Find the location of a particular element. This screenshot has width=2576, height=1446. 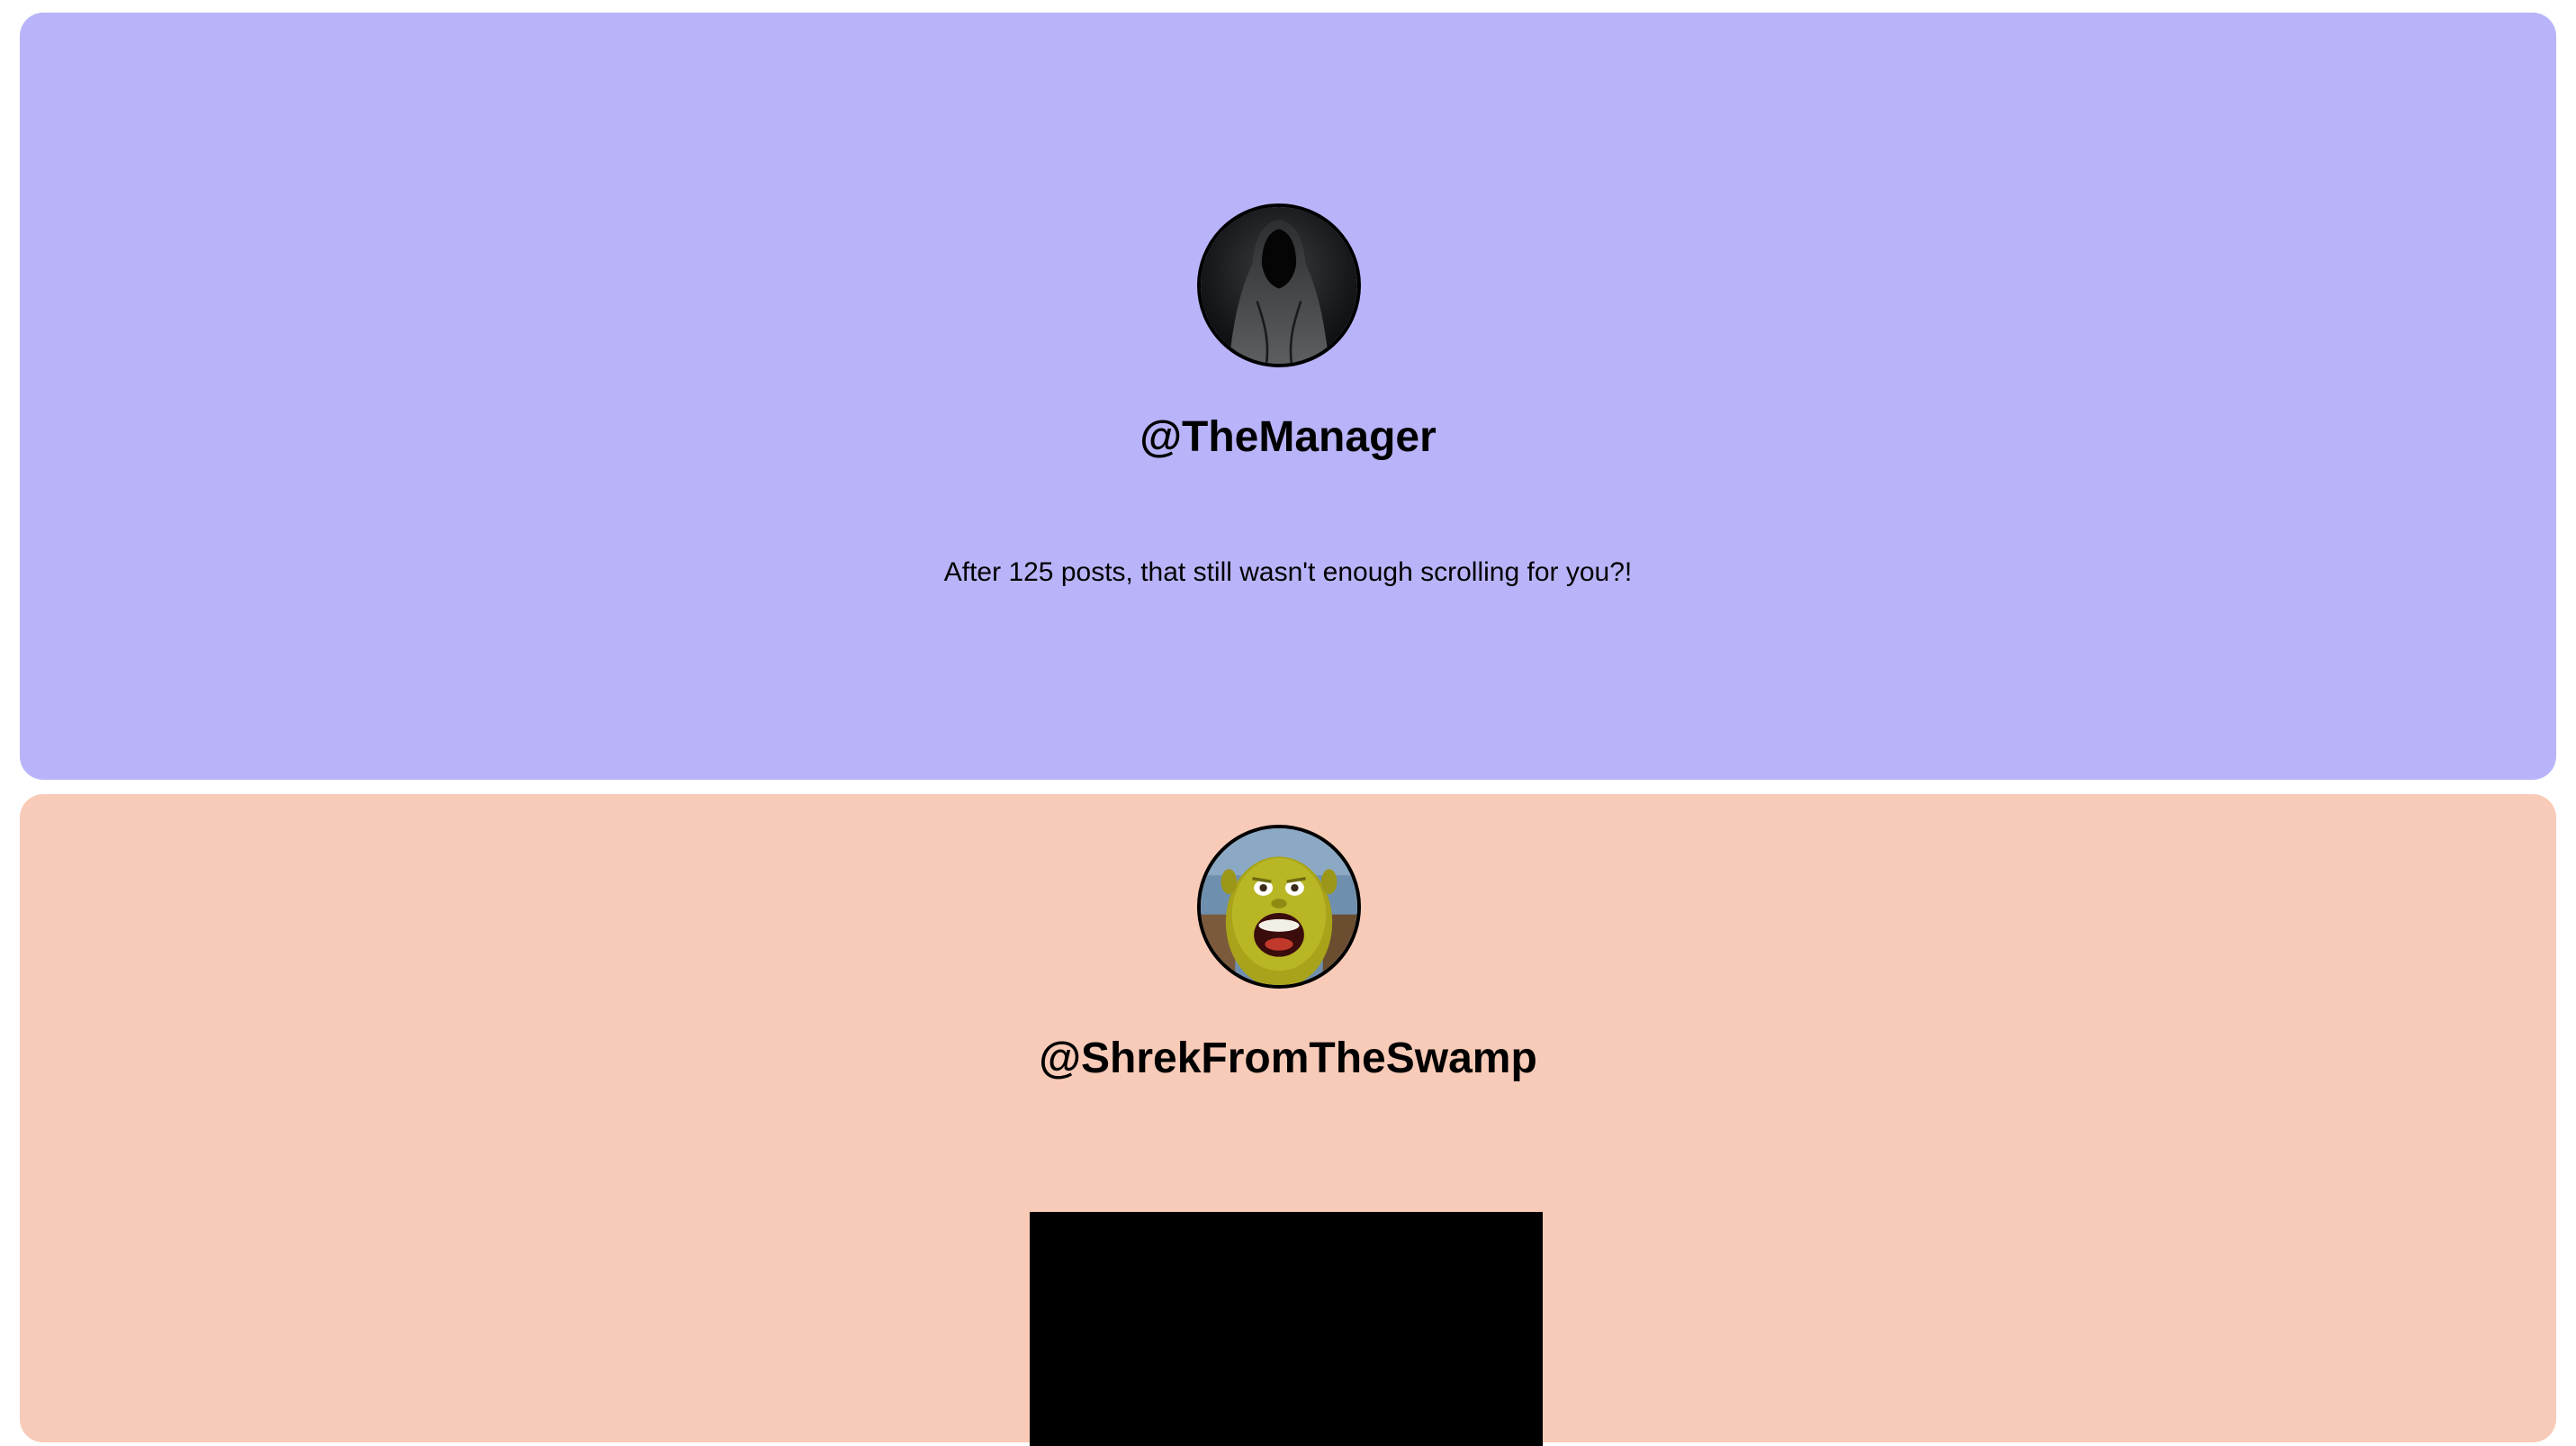

hooded-figure-avatar is located at coordinates (1279, 285).